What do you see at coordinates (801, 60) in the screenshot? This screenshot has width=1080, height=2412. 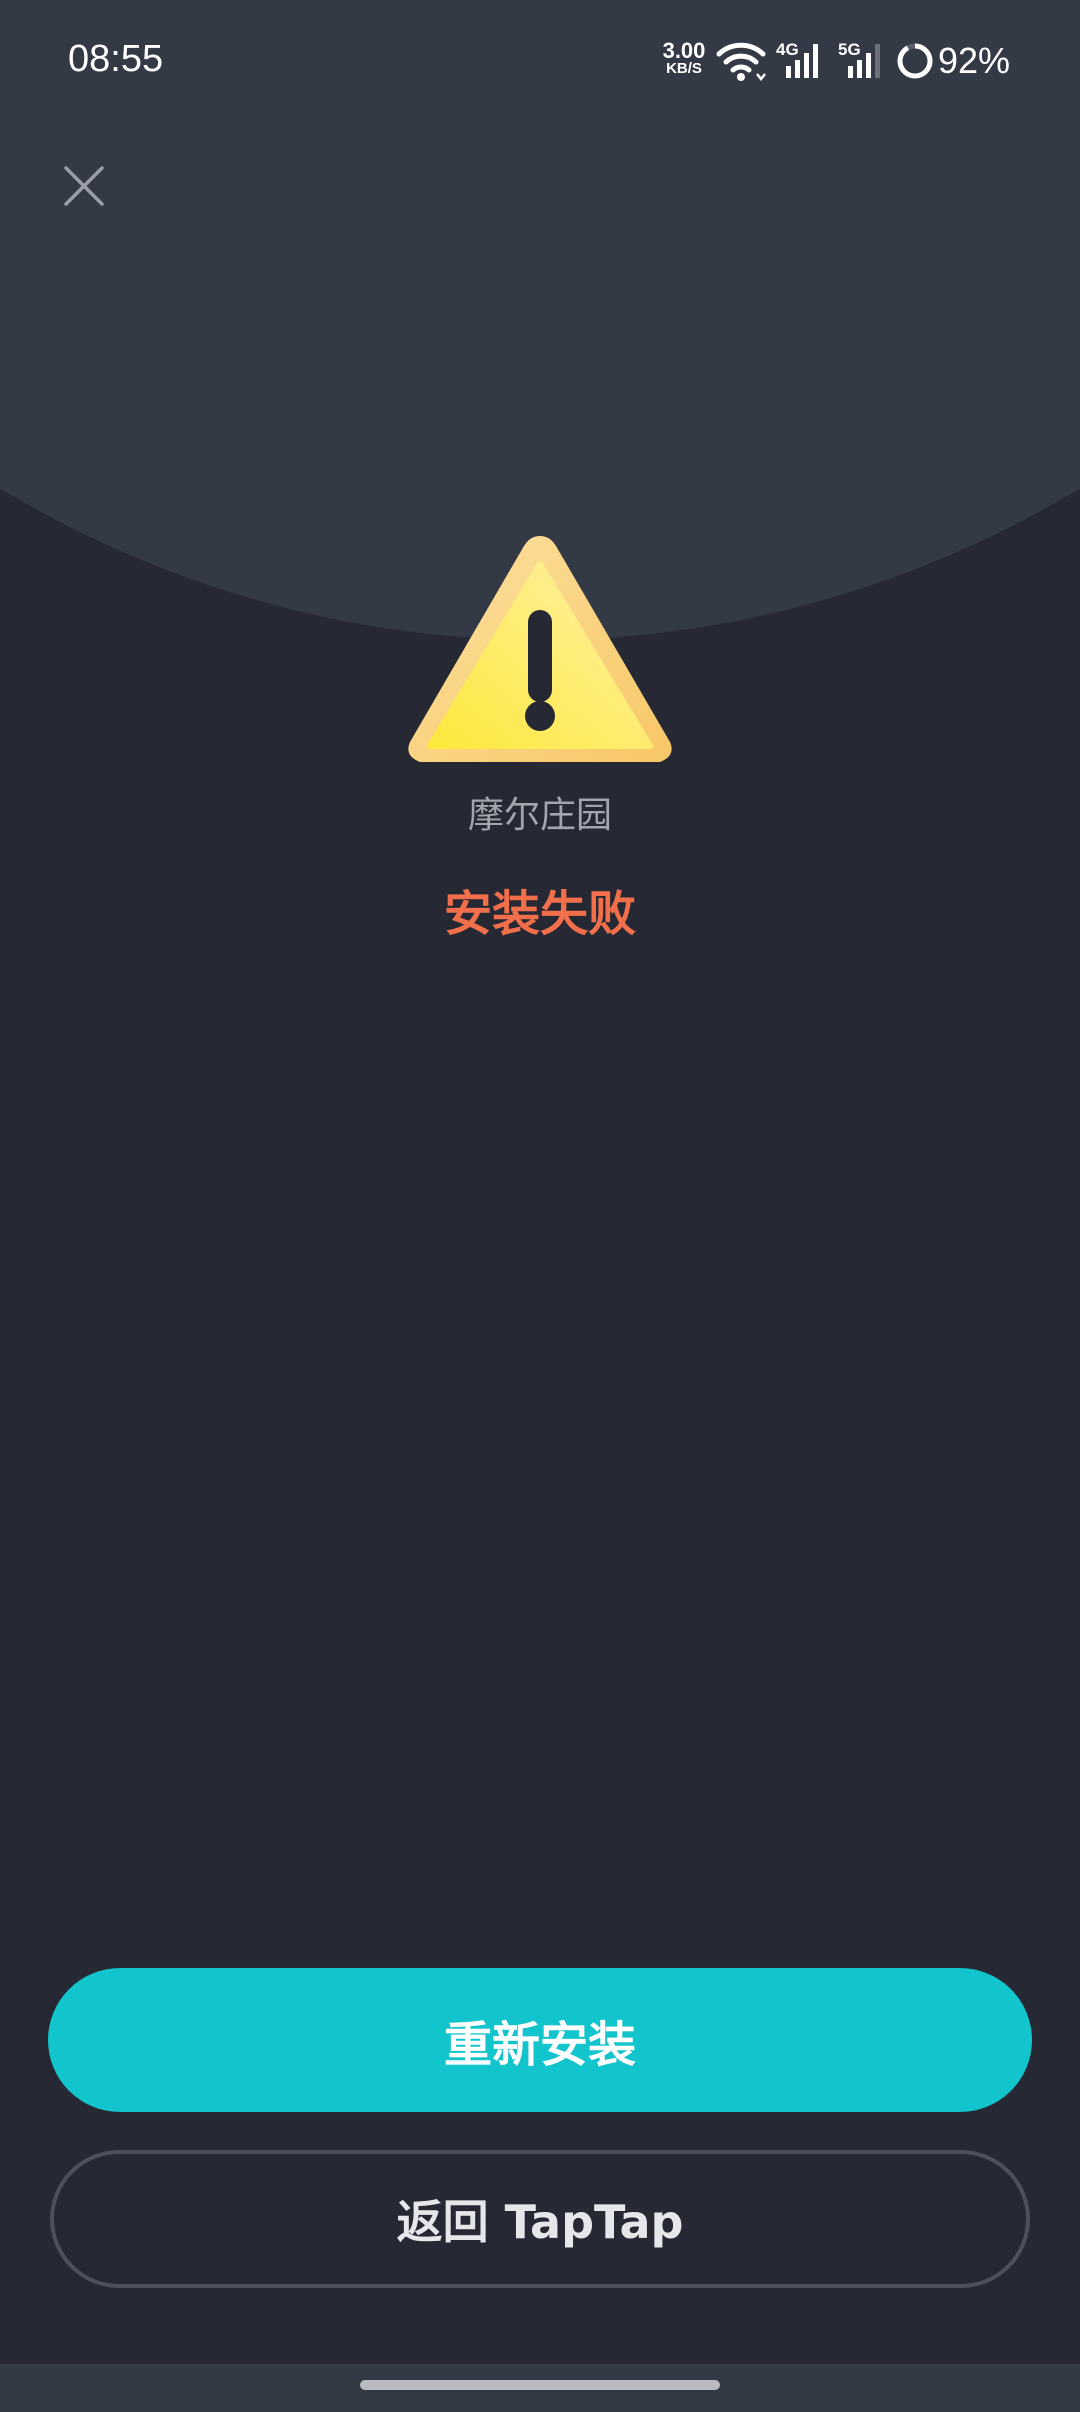 I see `signal-4g-icon: 4G` at bounding box center [801, 60].